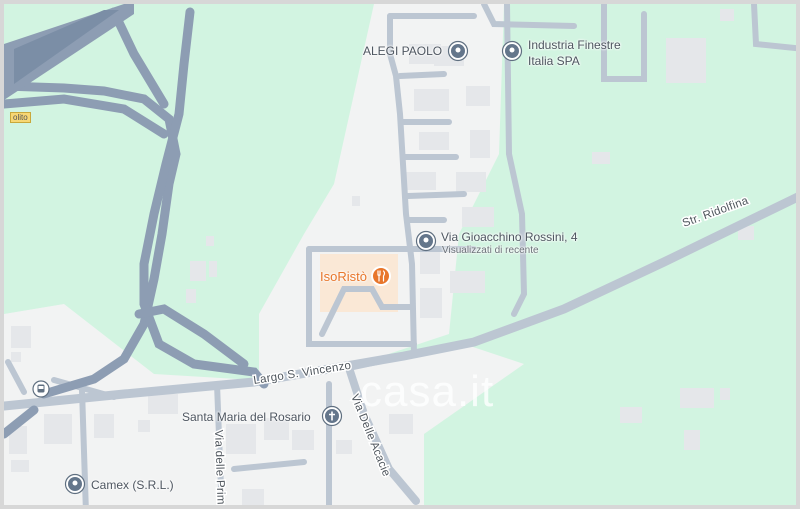 The image size is (800, 509). I want to click on church-cross-icon, so click(332, 416).